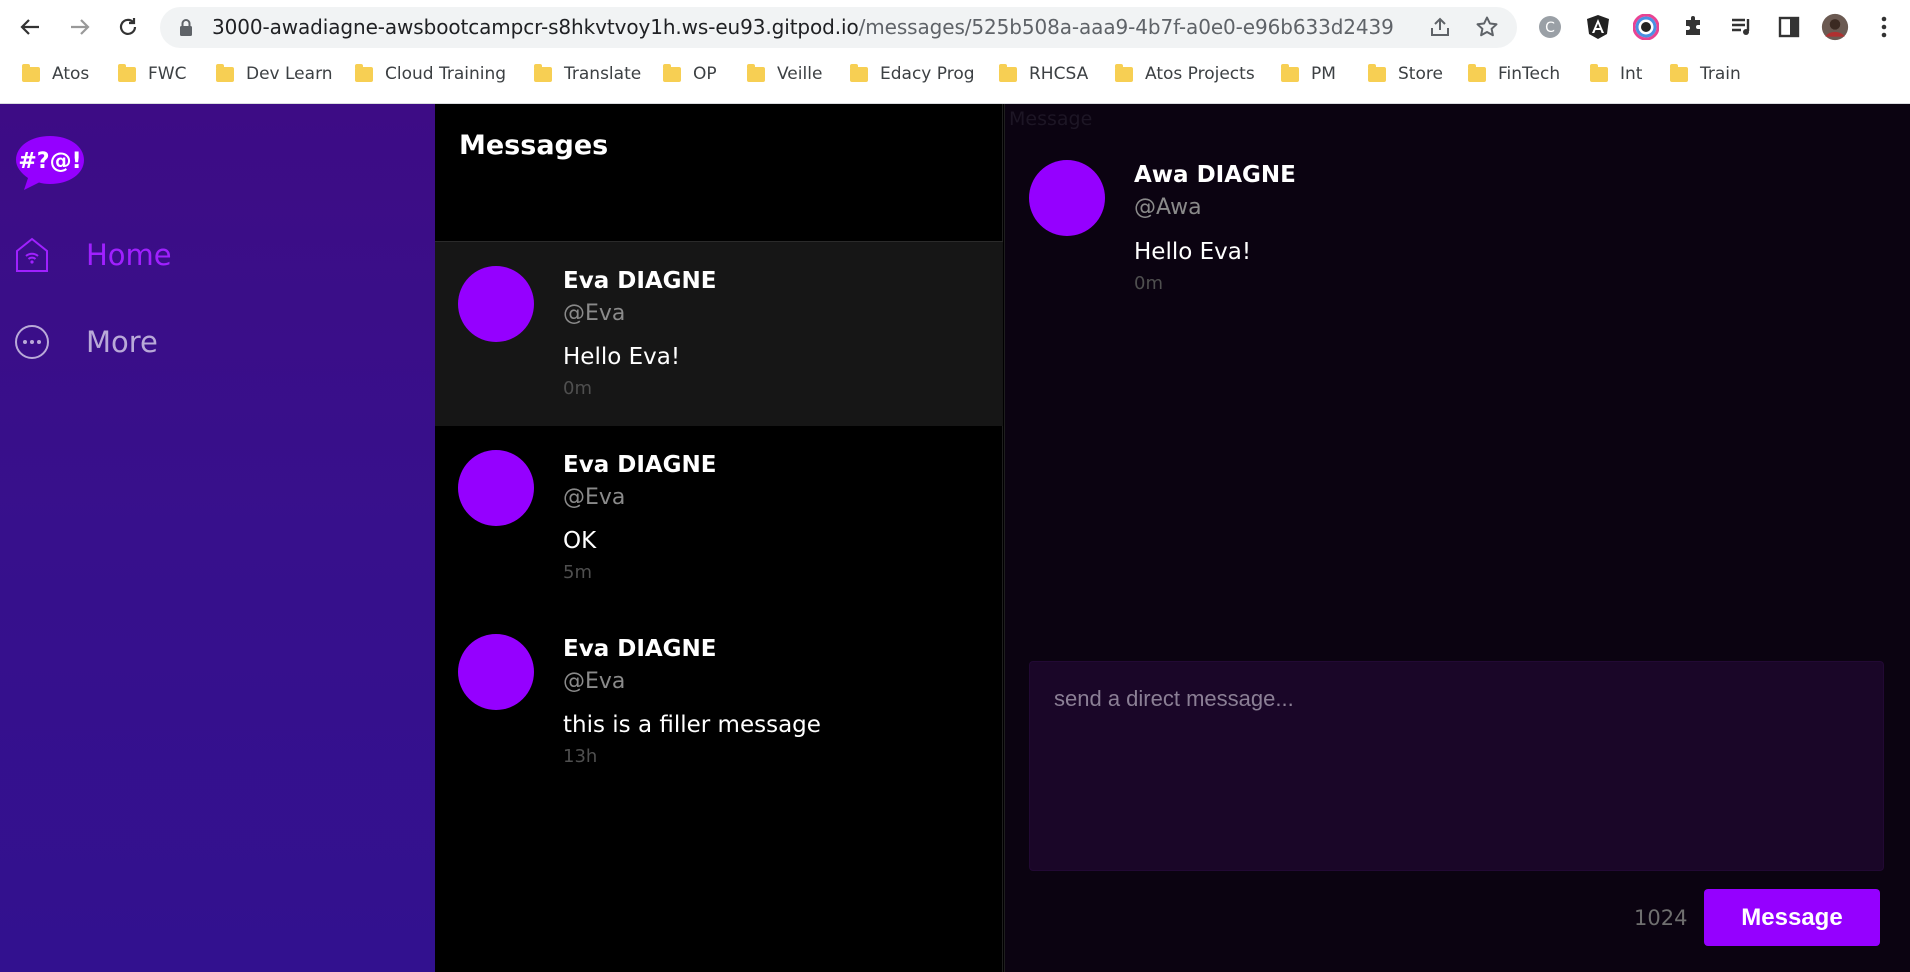  Describe the element at coordinates (1215, 175) in the screenshot. I see `sender-name: Awa DIAGNE` at that location.